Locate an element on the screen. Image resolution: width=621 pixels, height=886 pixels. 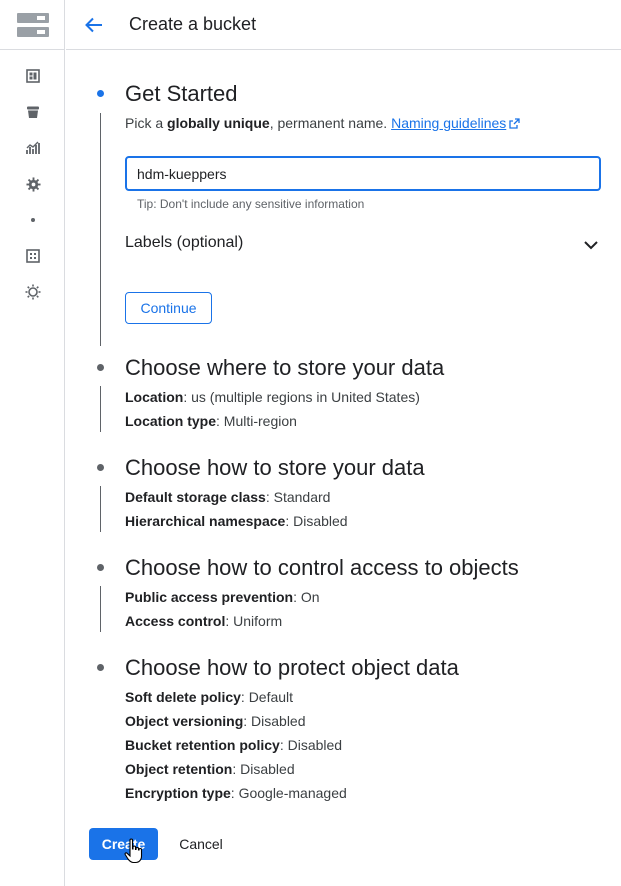
settings-icon is located at coordinates (33, 184).